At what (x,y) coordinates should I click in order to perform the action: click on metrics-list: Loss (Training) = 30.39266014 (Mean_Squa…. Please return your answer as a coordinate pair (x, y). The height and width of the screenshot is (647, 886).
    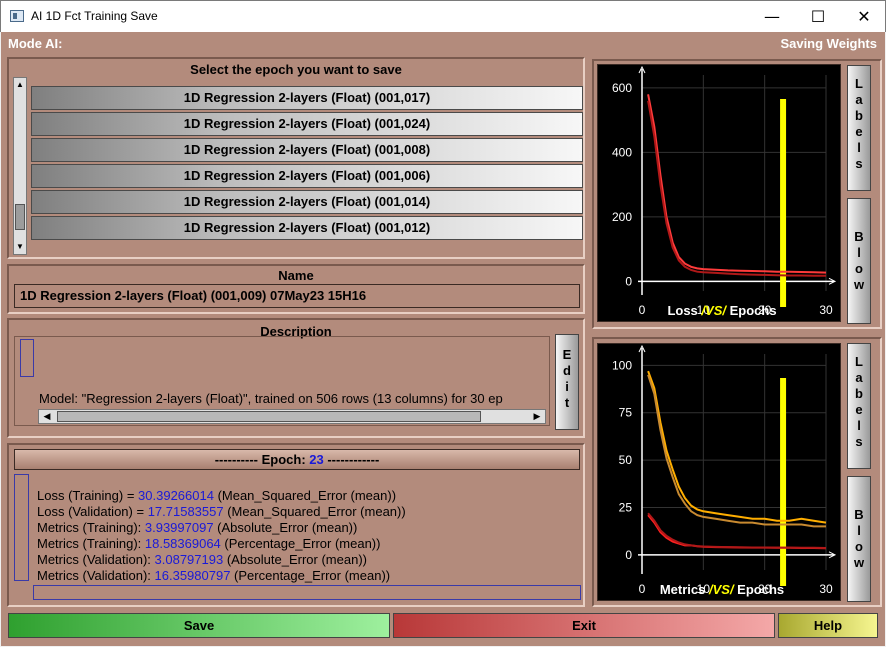
    Looking at the image, I should click on (221, 536).